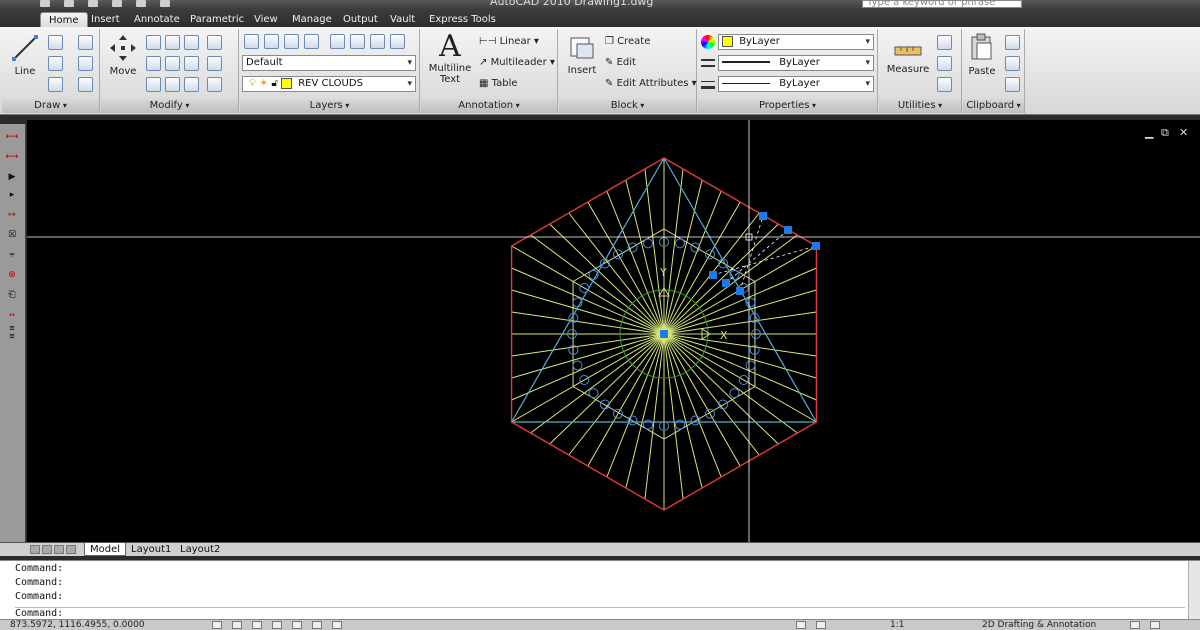  Describe the element at coordinates (450, 58) in the screenshot. I see `multiline-text-button: A Multiline Text` at that location.